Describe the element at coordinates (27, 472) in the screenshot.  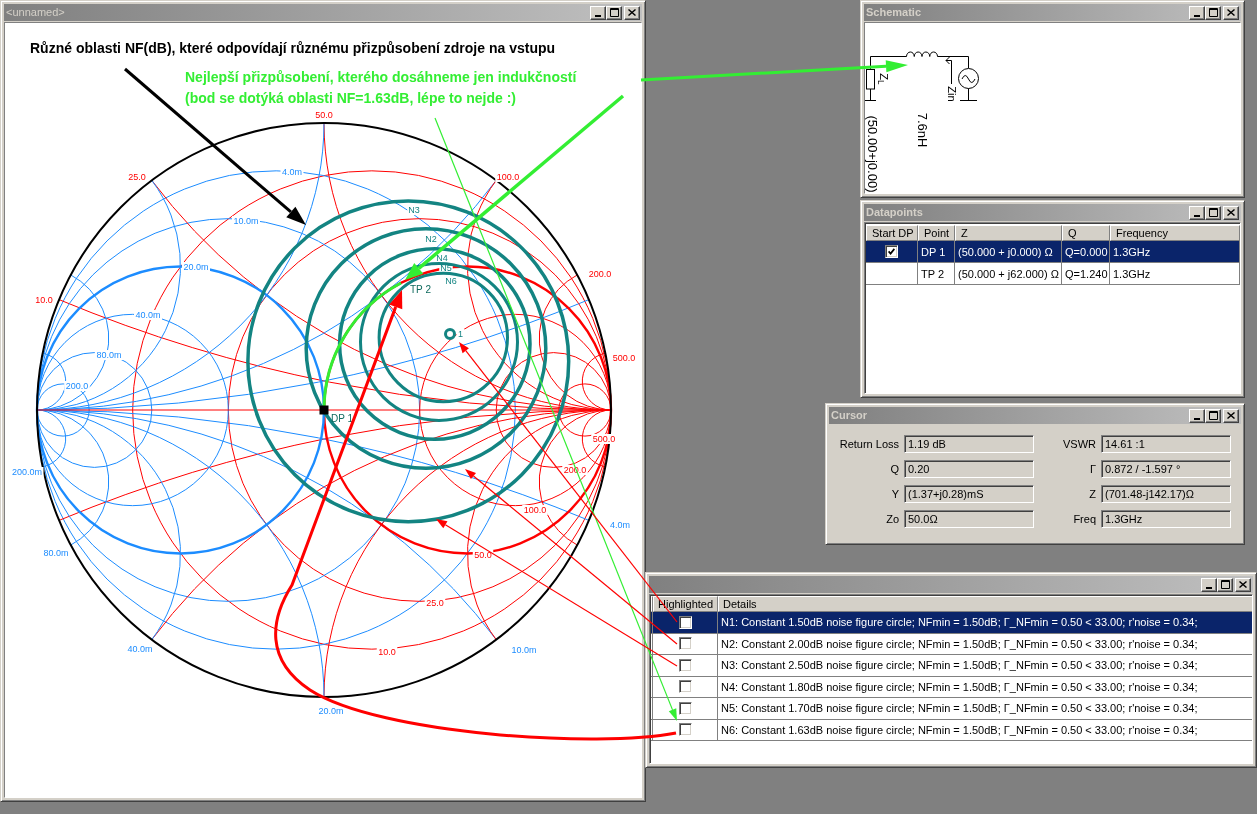
I see `susceptance-label: 200.0m` at that location.